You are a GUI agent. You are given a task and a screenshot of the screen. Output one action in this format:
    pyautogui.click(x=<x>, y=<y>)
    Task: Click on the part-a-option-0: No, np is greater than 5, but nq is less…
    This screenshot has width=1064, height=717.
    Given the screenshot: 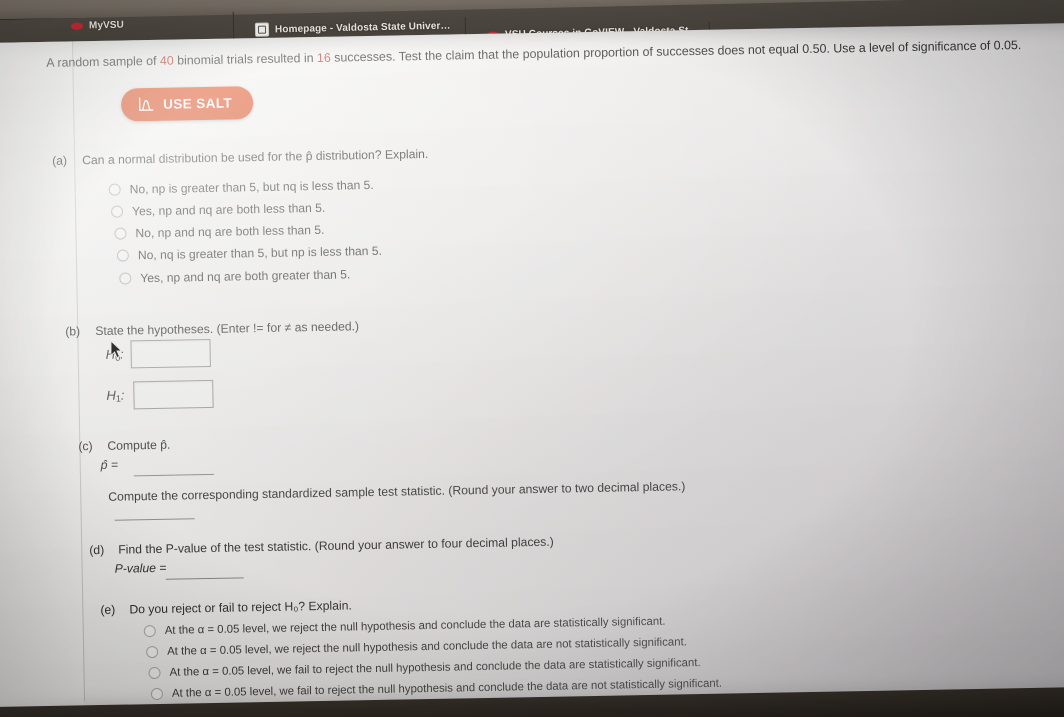 What is the action you would take?
    pyautogui.click(x=241, y=187)
    